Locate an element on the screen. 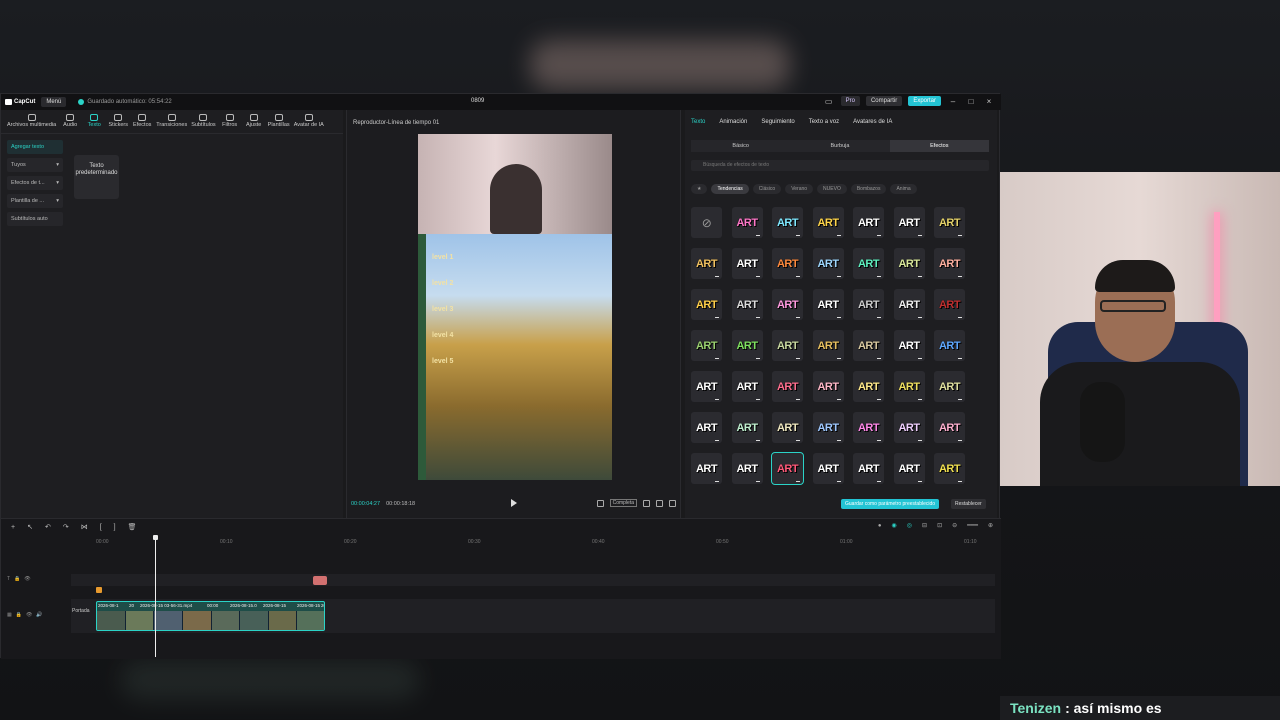 This screenshot has height=720, width=1280. toolbar-text: Texto is located at coordinates (94, 123).